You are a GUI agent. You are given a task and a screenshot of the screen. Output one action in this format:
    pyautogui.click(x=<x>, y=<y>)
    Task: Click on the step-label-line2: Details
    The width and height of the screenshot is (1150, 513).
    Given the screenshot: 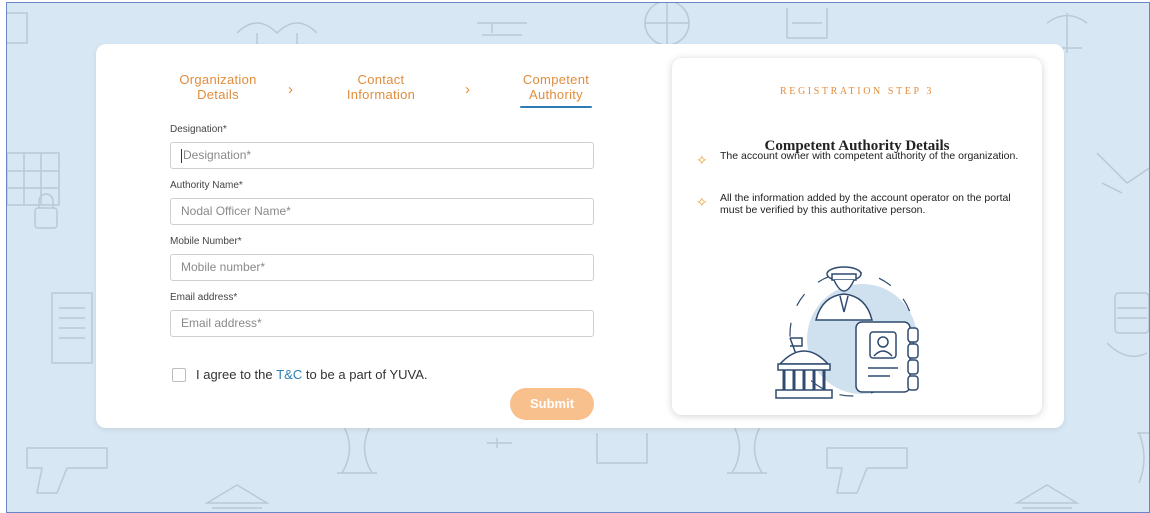 What is the action you would take?
    pyautogui.click(x=218, y=94)
    